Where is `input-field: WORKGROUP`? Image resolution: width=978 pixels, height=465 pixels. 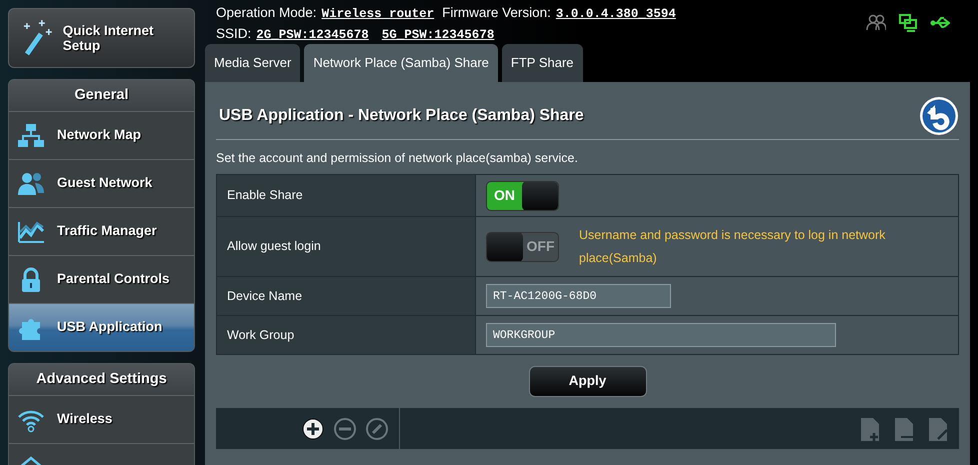 input-field: WORKGROUP is located at coordinates (661, 335).